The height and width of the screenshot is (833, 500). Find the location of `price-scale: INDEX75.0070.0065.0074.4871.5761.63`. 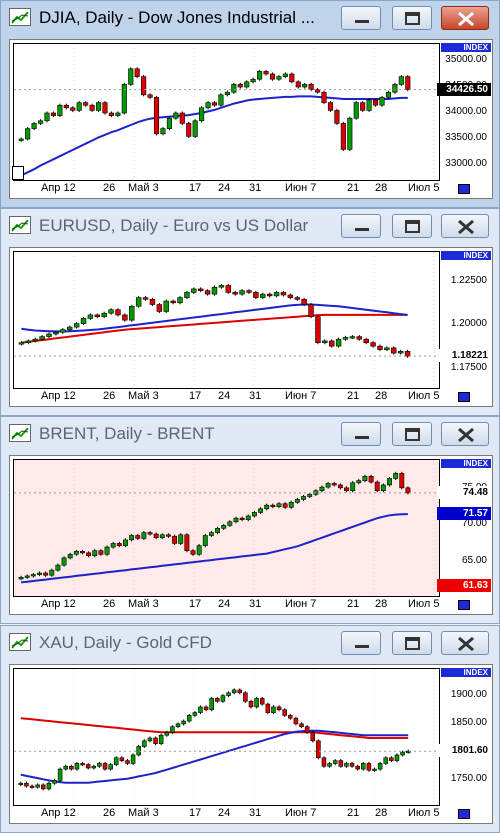

price-scale: INDEX75.0070.0065.0074.4871.5761.63 is located at coordinates (464, 528).